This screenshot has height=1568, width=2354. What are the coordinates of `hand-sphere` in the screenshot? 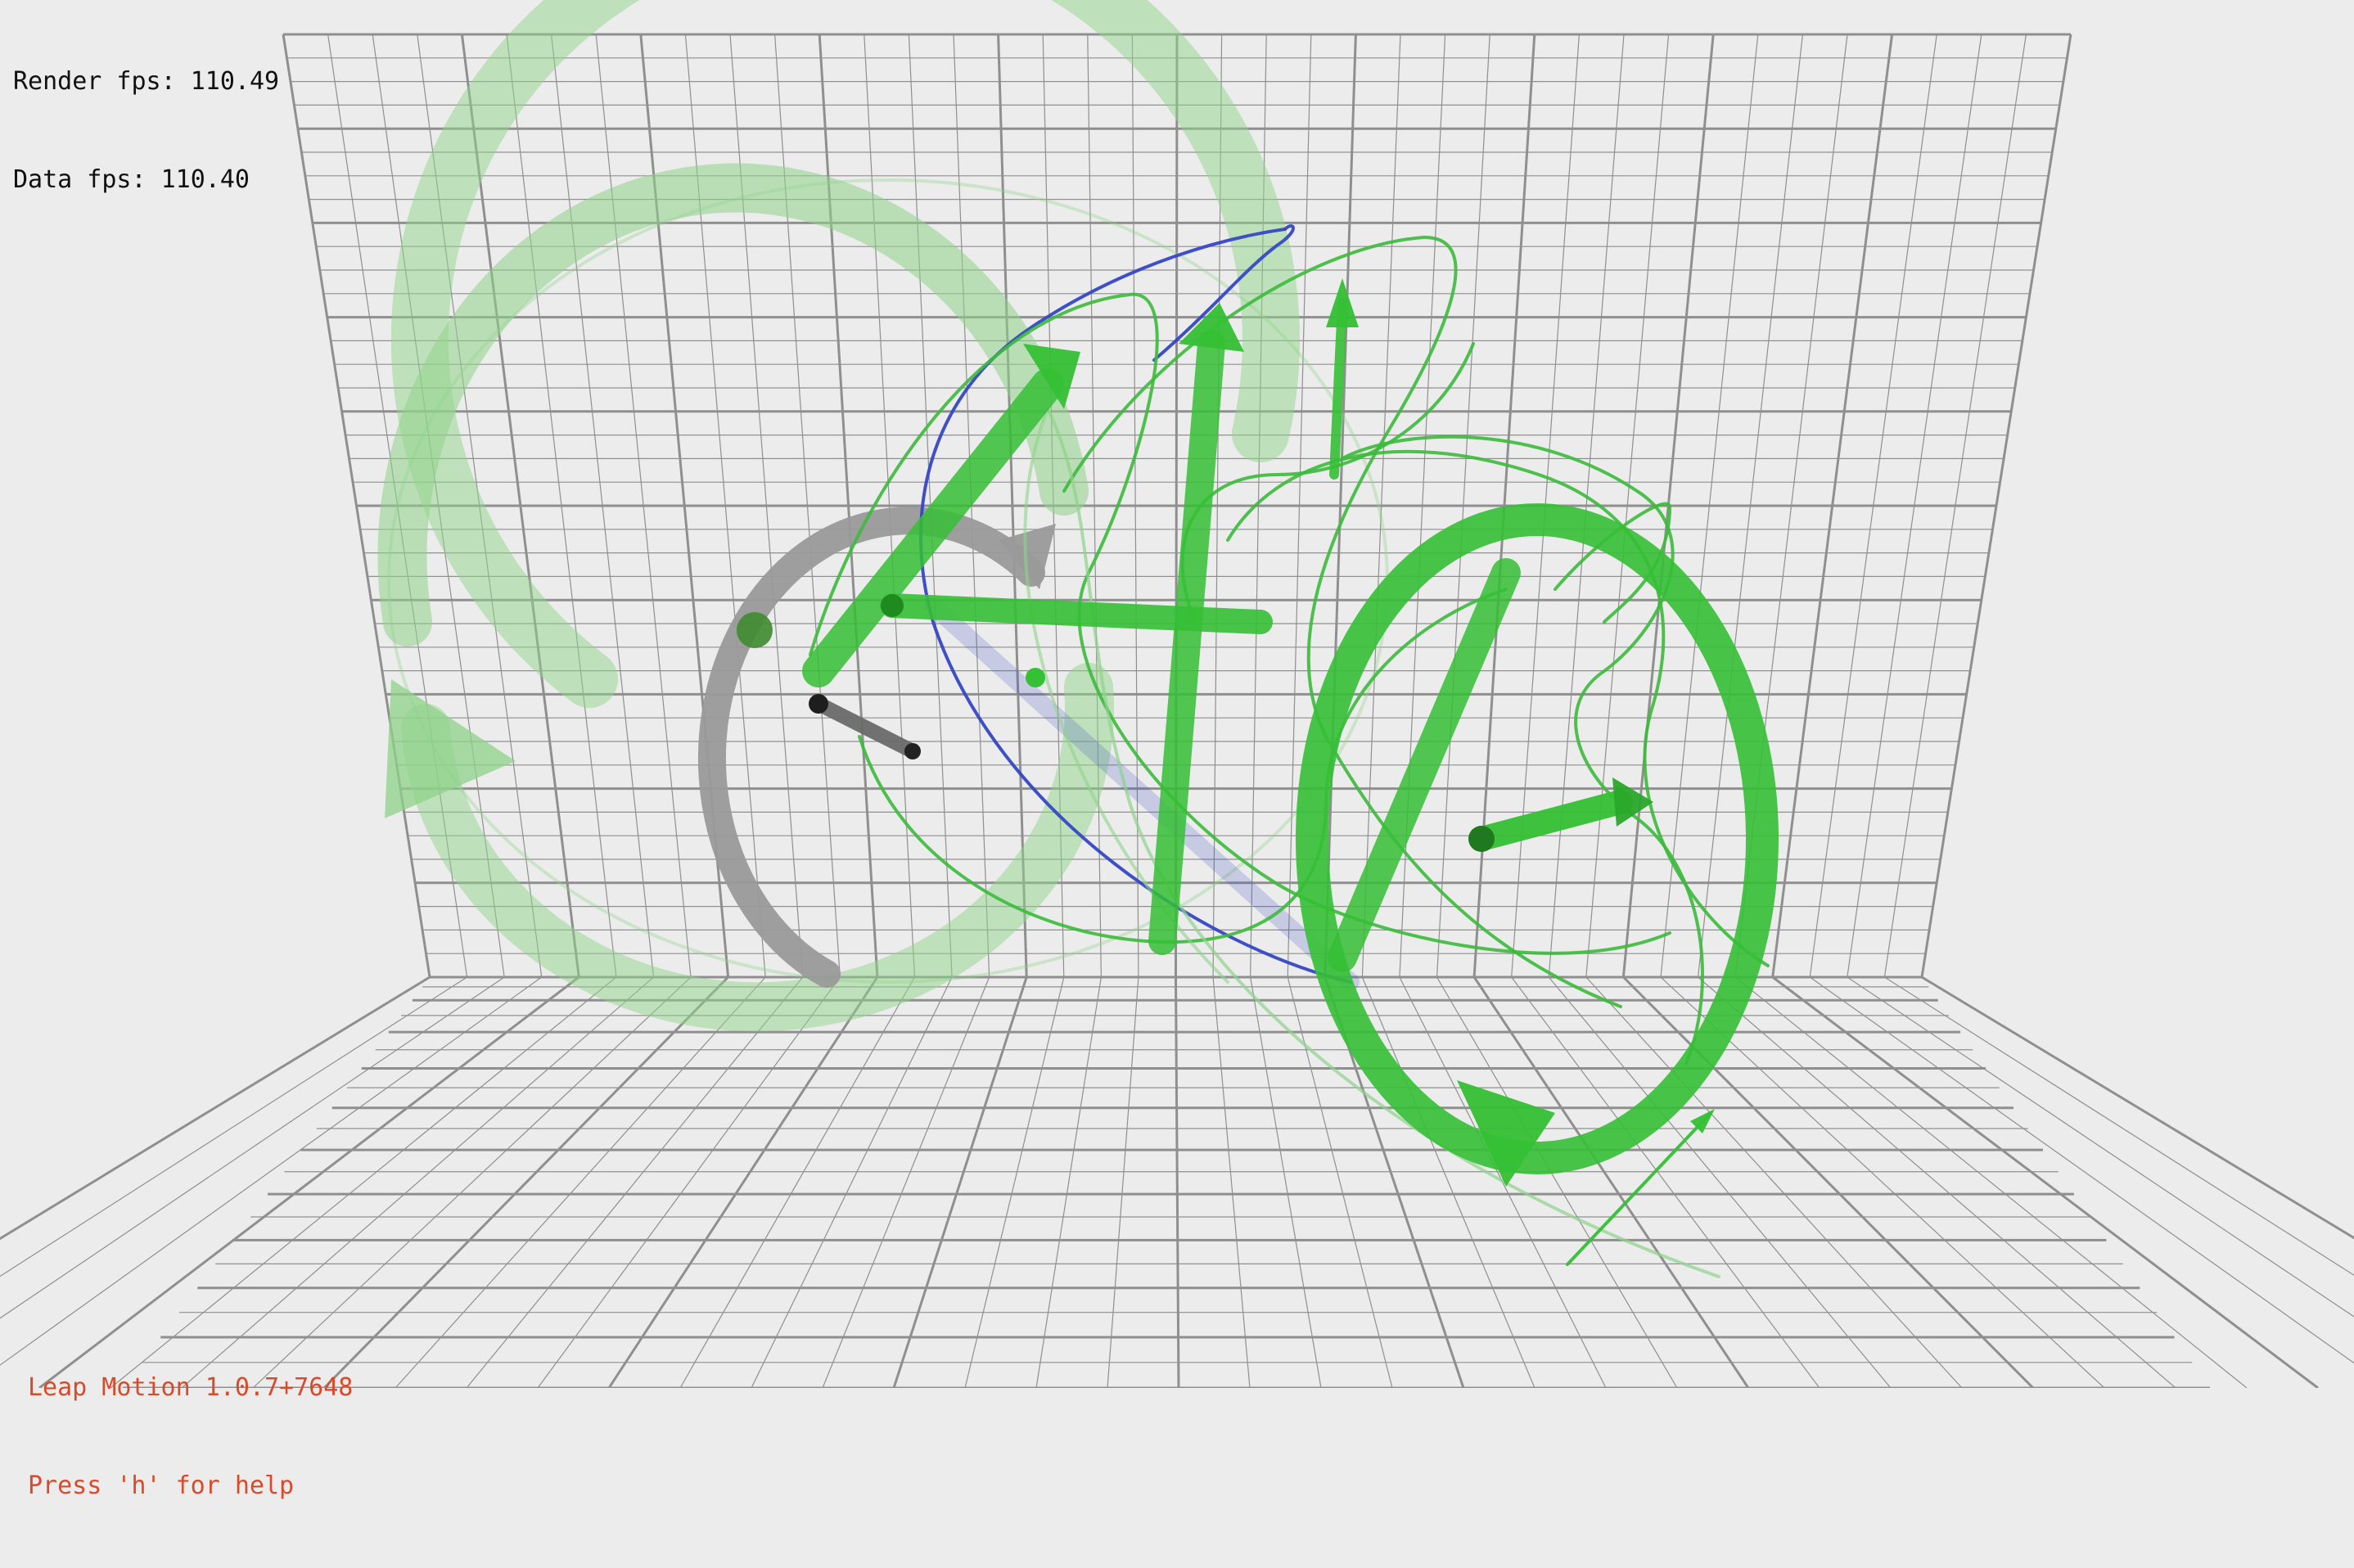 It's located at (755, 630).